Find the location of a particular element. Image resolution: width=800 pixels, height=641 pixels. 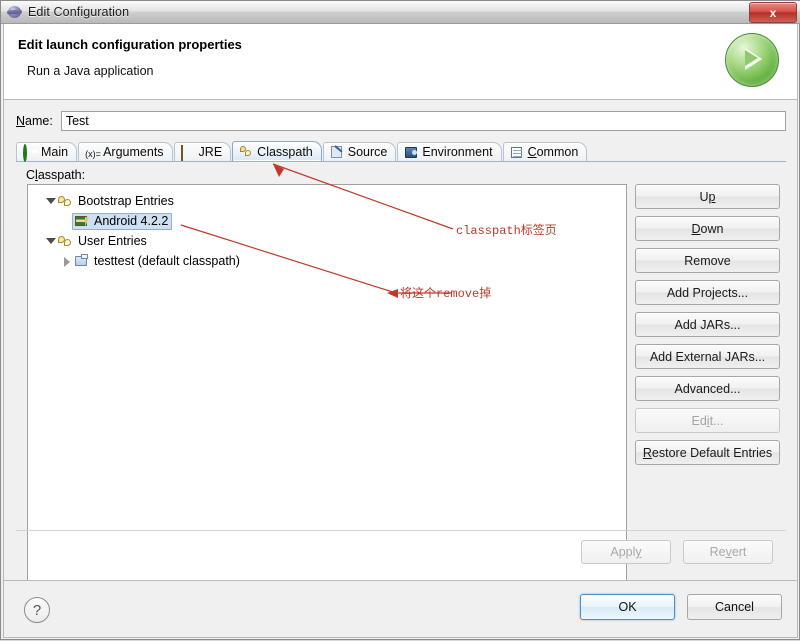

down-button: Down is located at coordinates (707, 228).